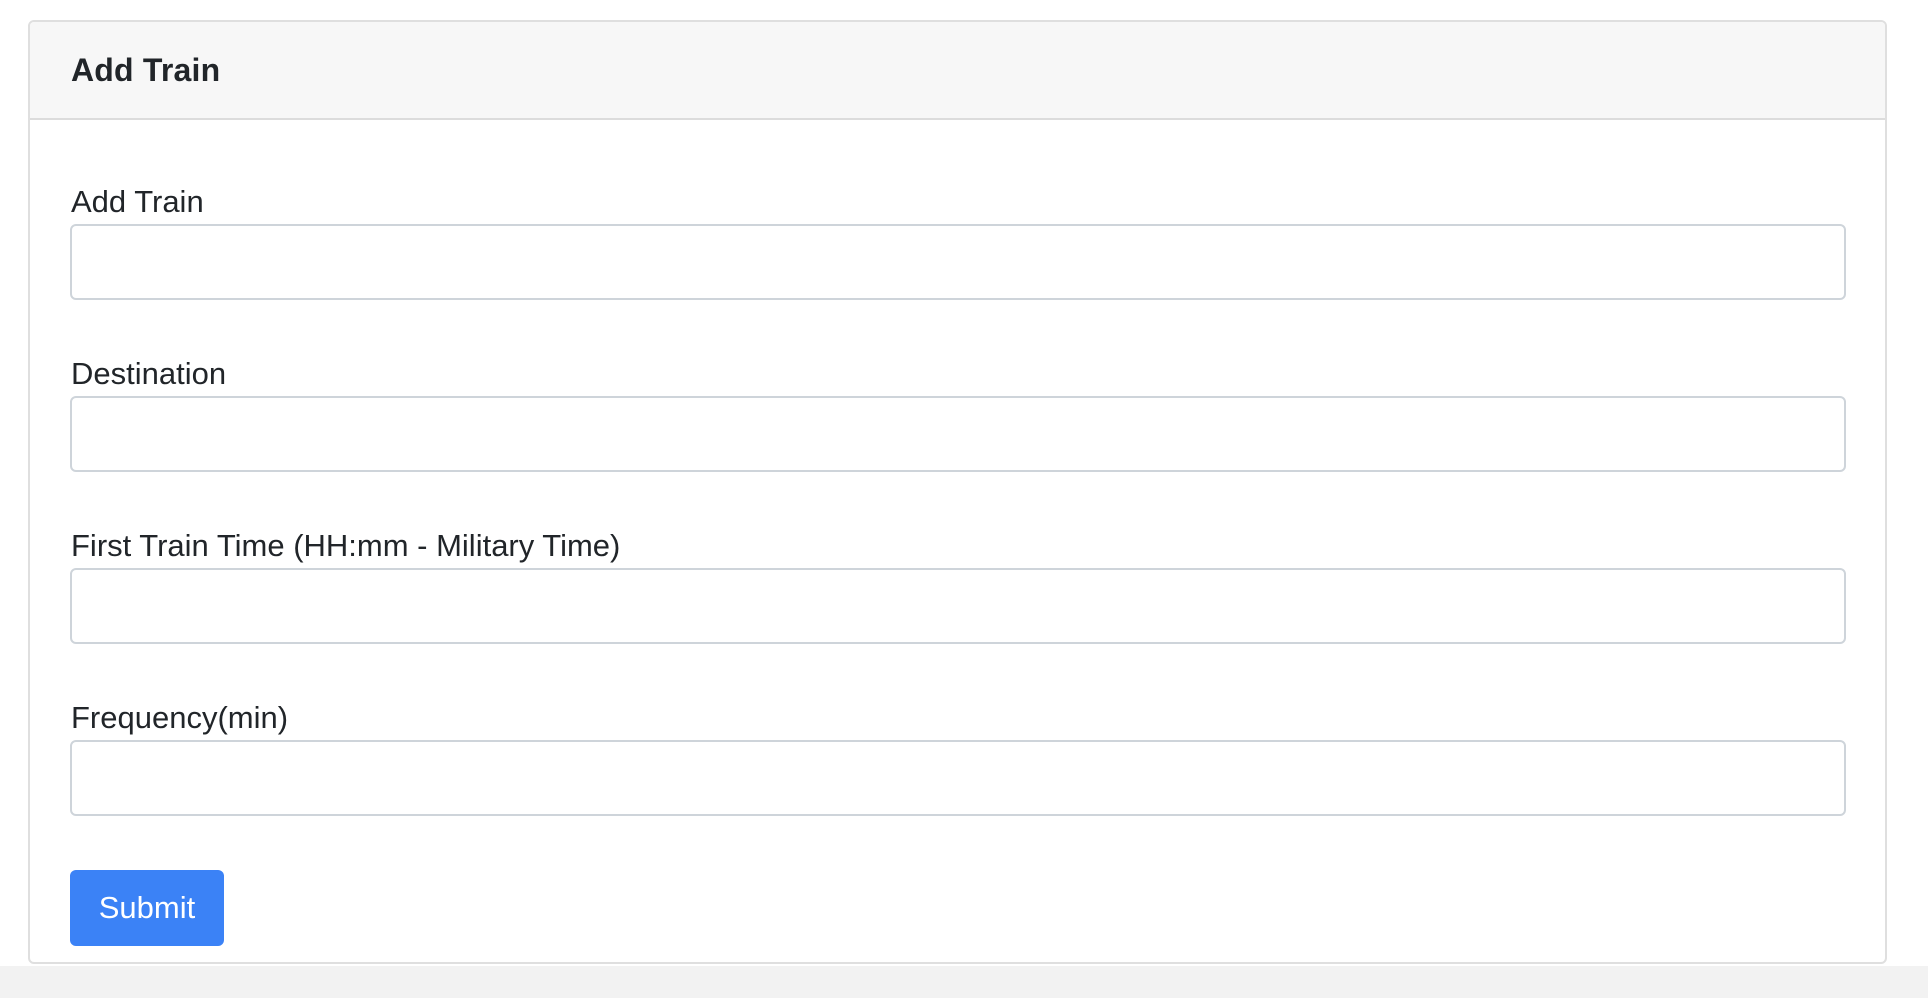 The height and width of the screenshot is (998, 1928). I want to click on card-title: Add Train, so click(146, 69).